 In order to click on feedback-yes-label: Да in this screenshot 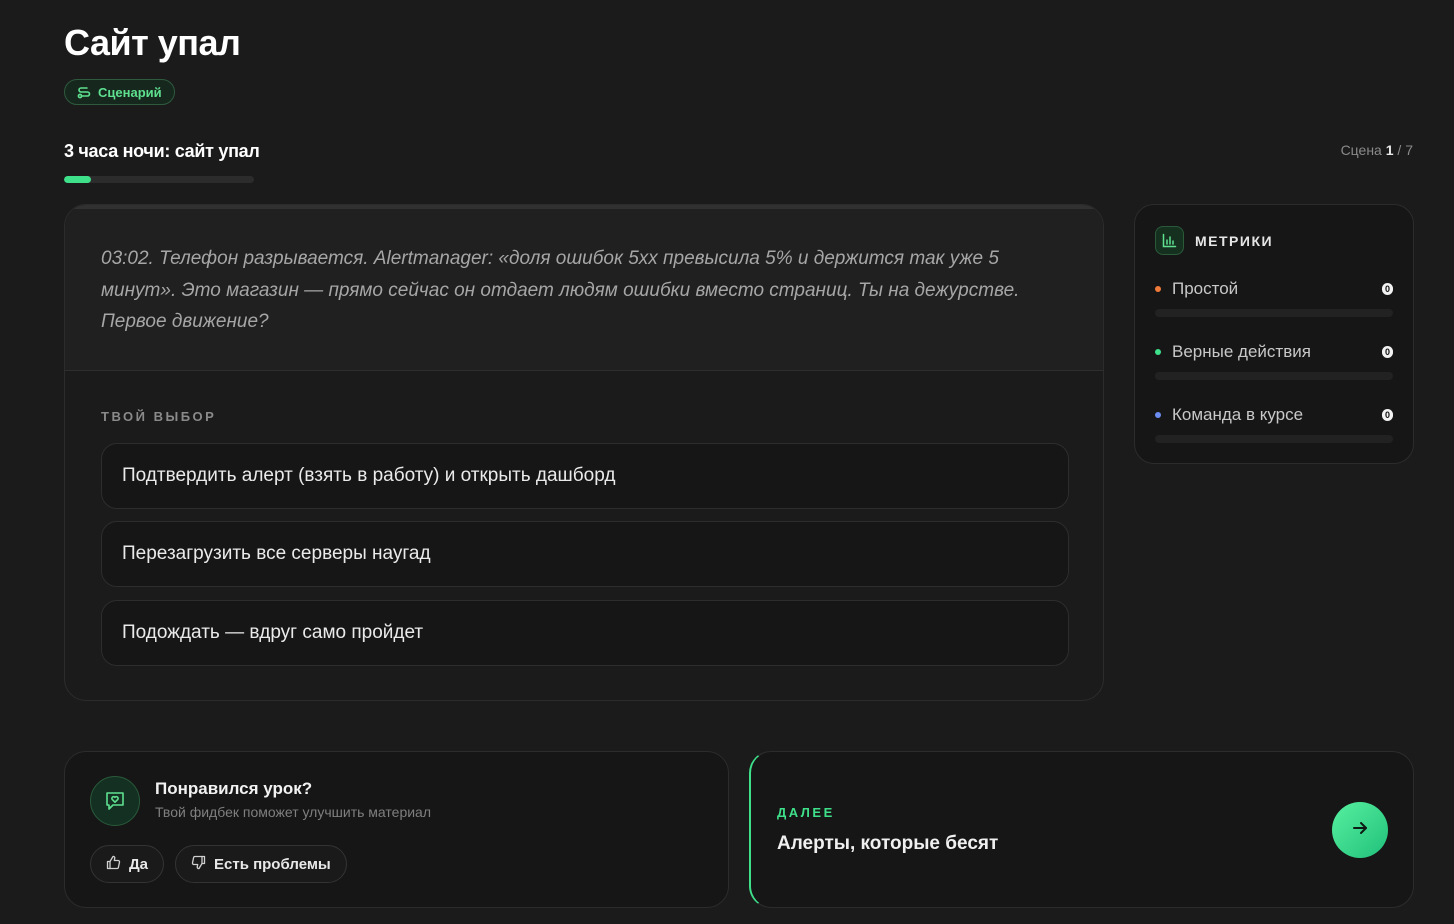, I will do `click(139, 864)`.